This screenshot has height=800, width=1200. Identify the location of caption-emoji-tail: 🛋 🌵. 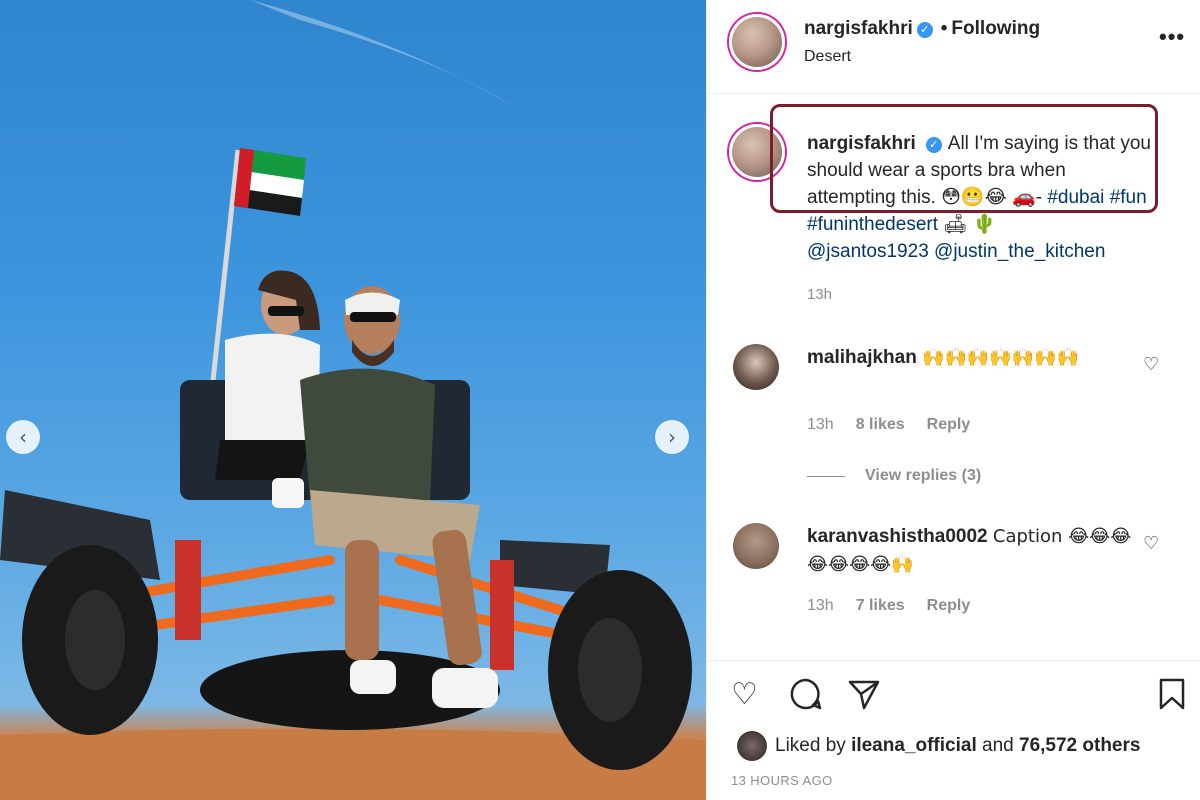
(967, 224).